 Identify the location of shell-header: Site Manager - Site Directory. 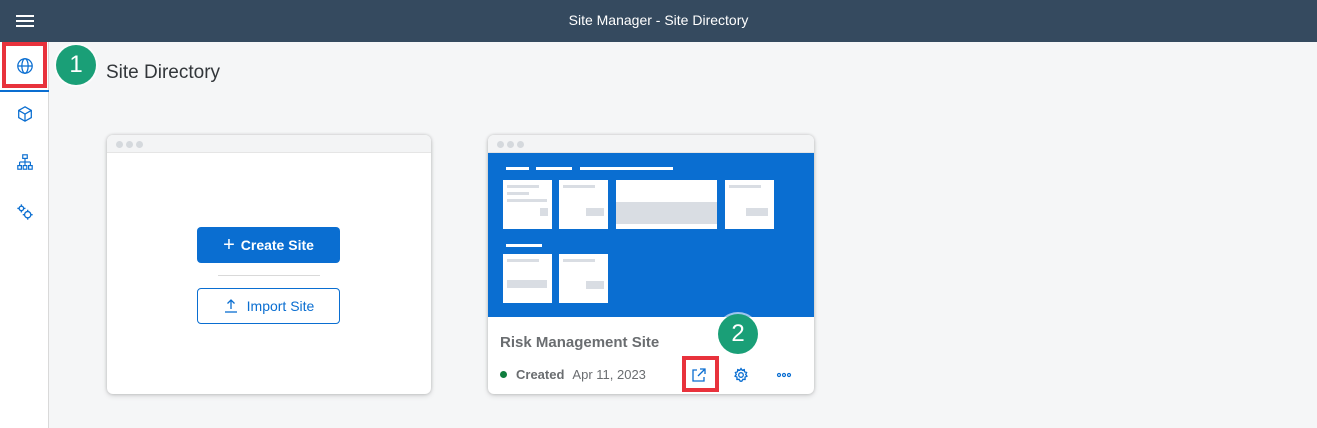
(658, 21).